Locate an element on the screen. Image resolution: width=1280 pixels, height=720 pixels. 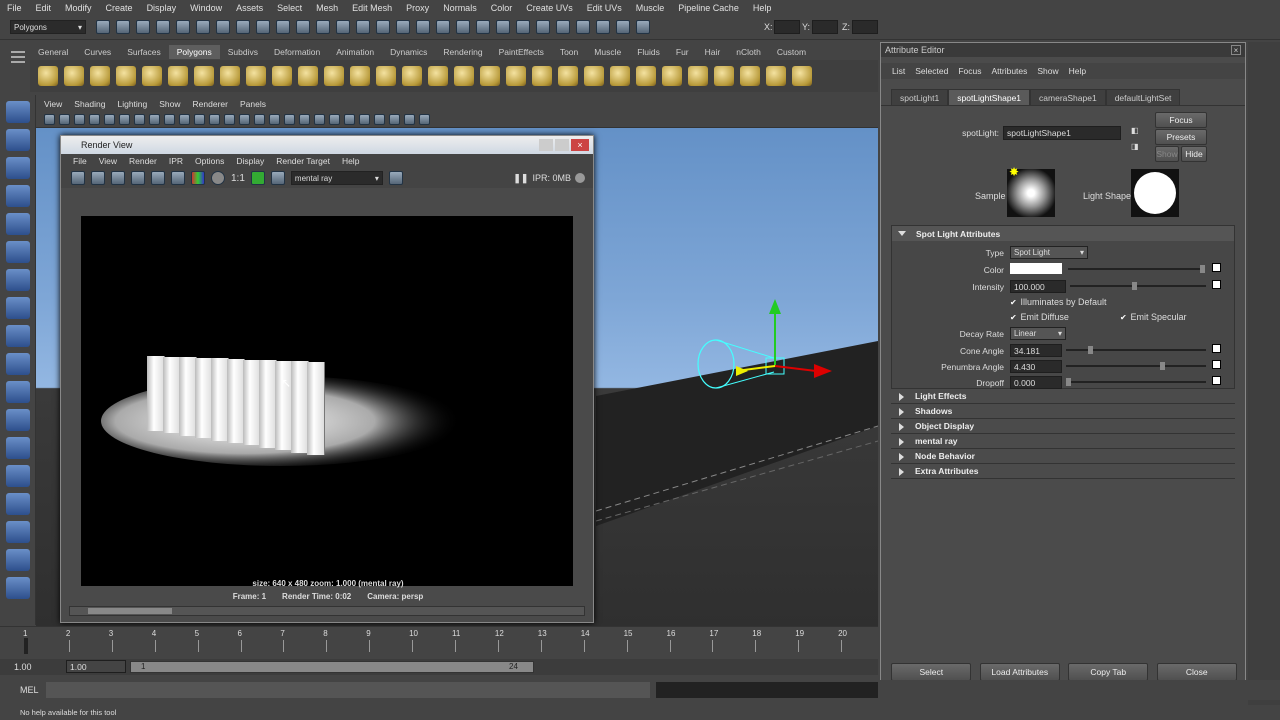
intensity-slider is located at coordinates (1138, 286).